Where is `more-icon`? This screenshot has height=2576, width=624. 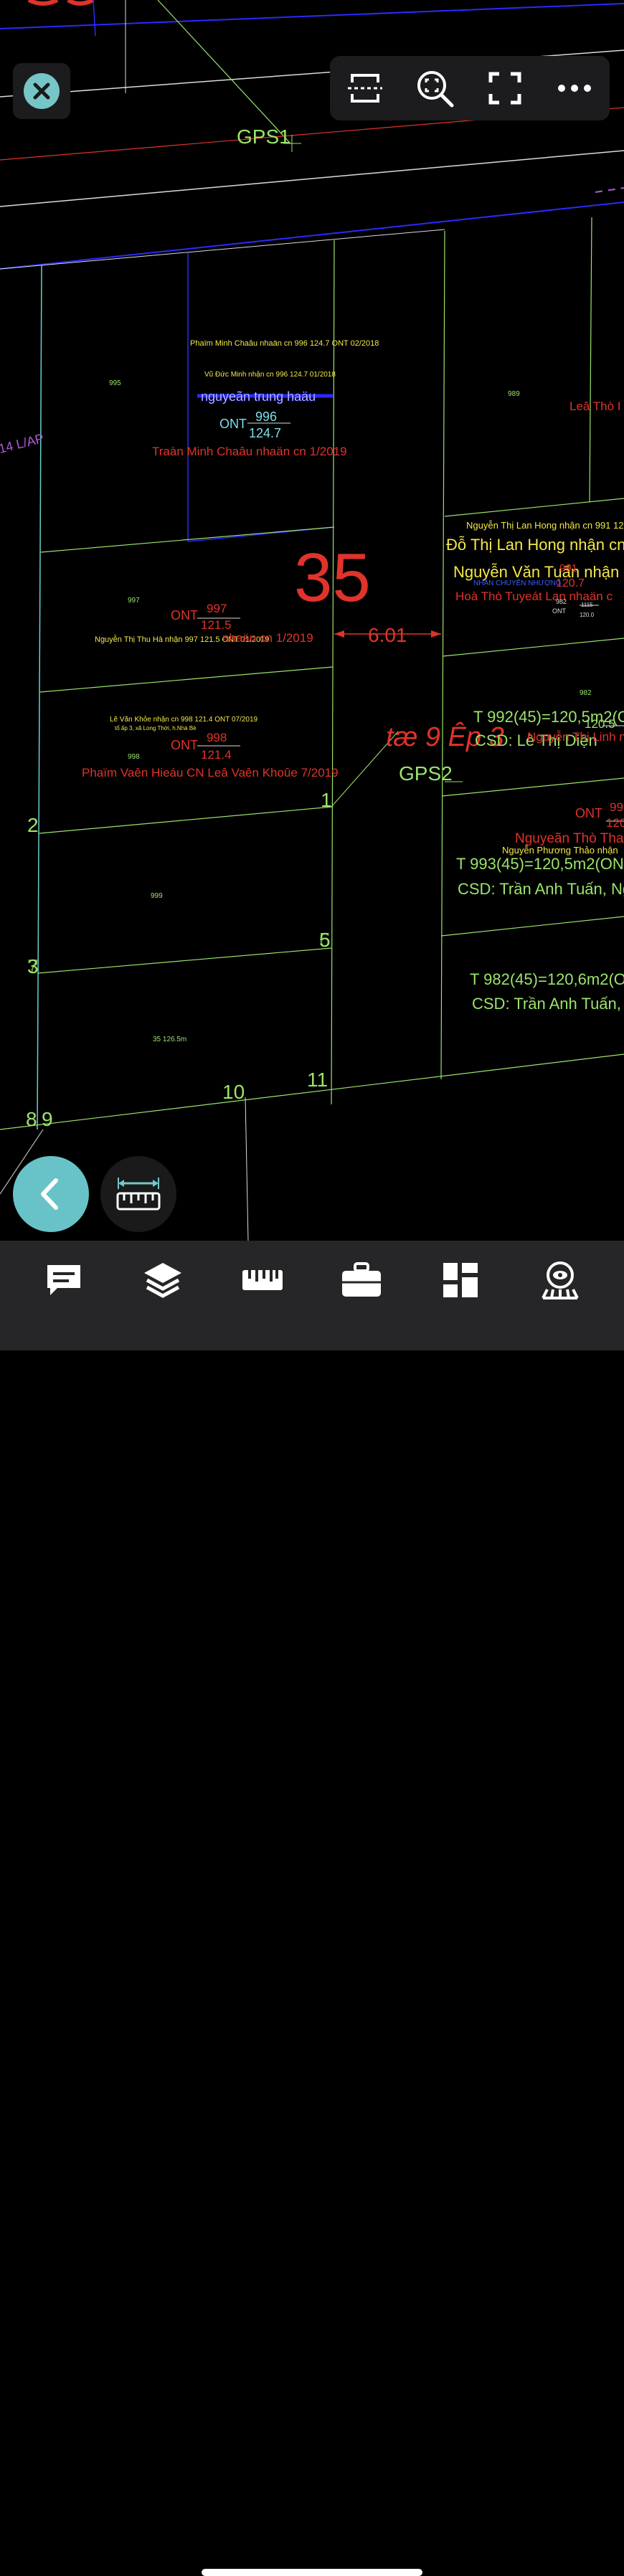
more-icon is located at coordinates (574, 88).